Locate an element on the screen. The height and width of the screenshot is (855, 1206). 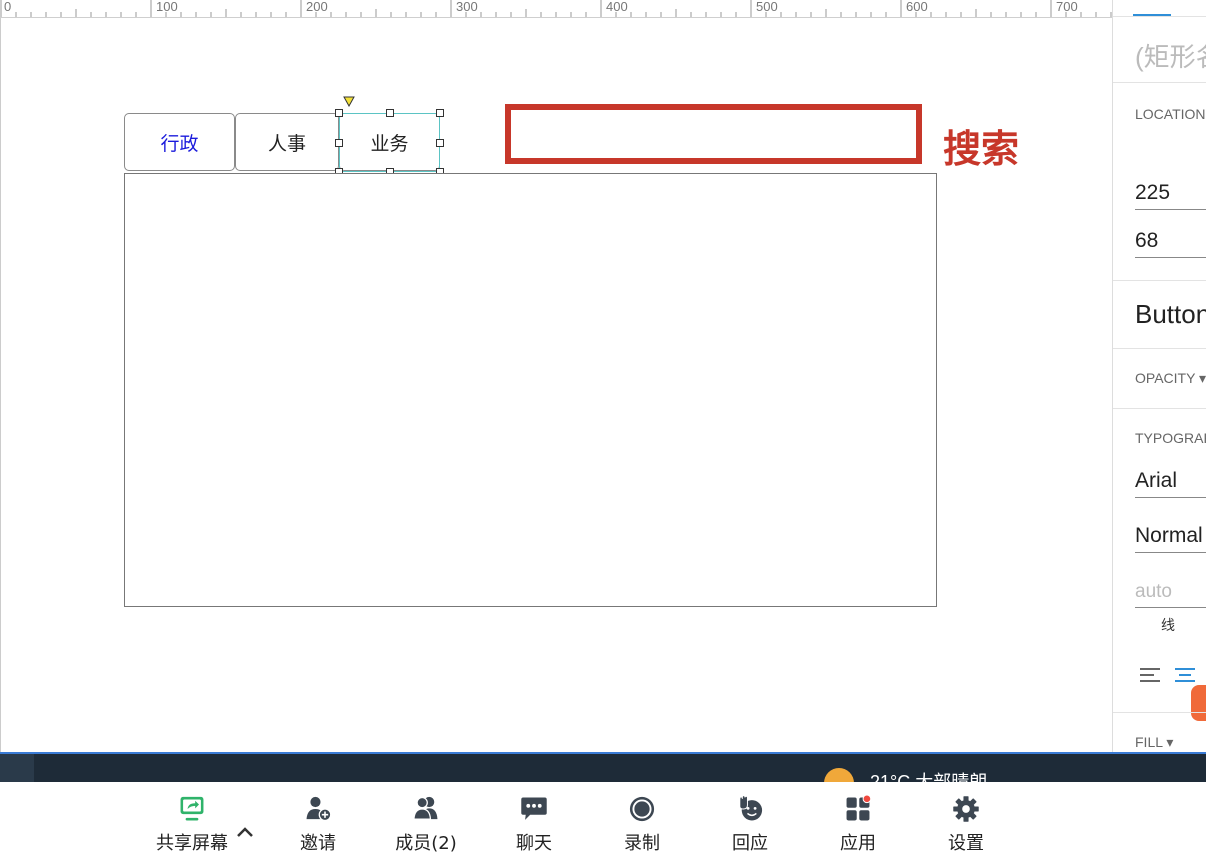
reactions-icon is located at coordinates (751, 808).